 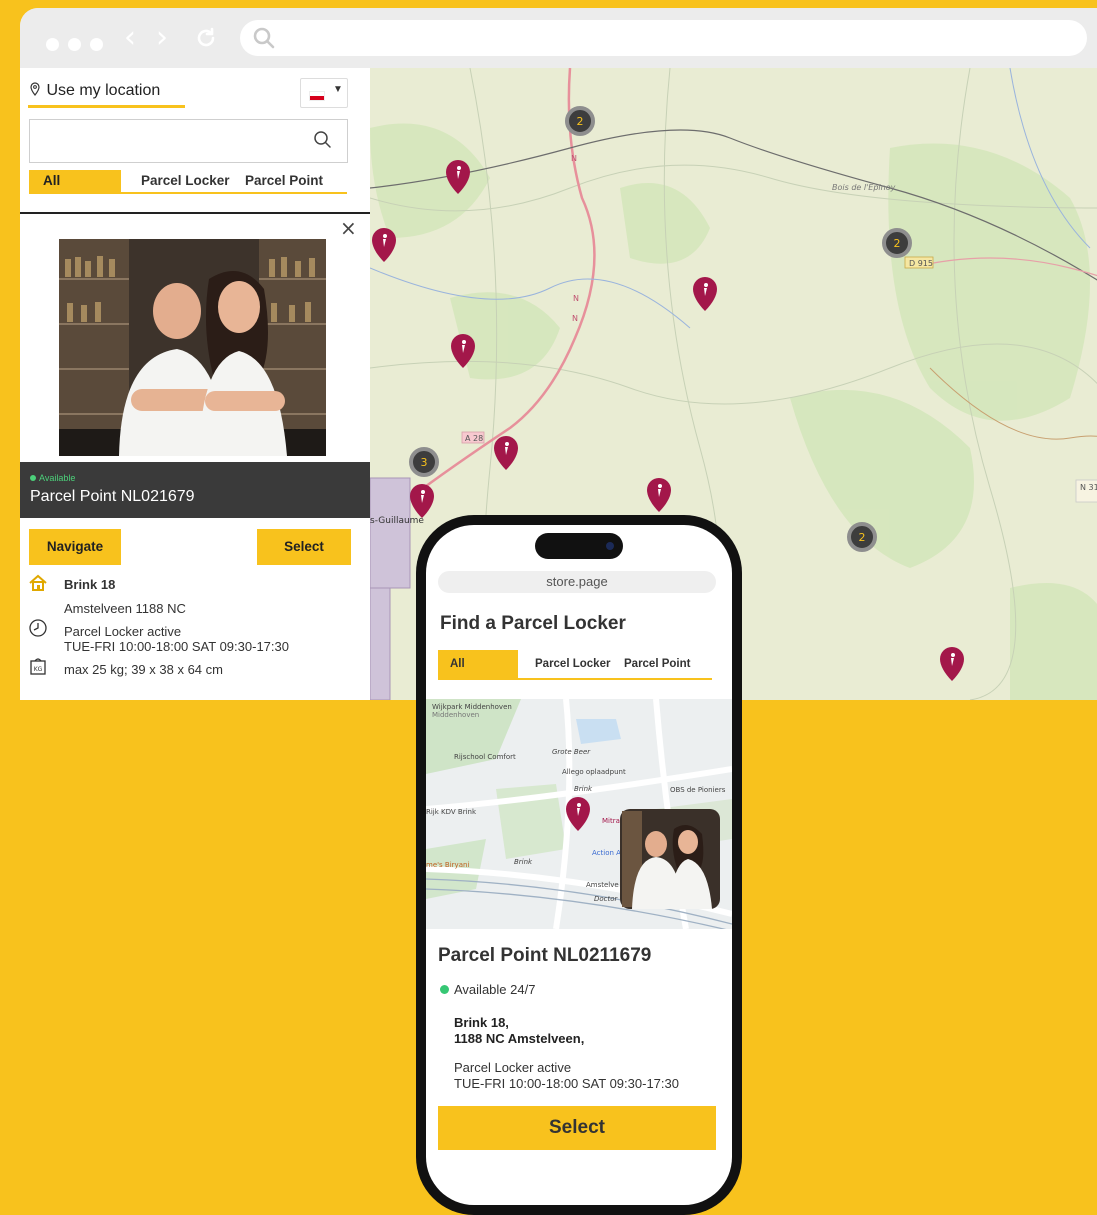 I want to click on mobile-locker-status: Parcel Locker active, so click(x=513, y=1067).